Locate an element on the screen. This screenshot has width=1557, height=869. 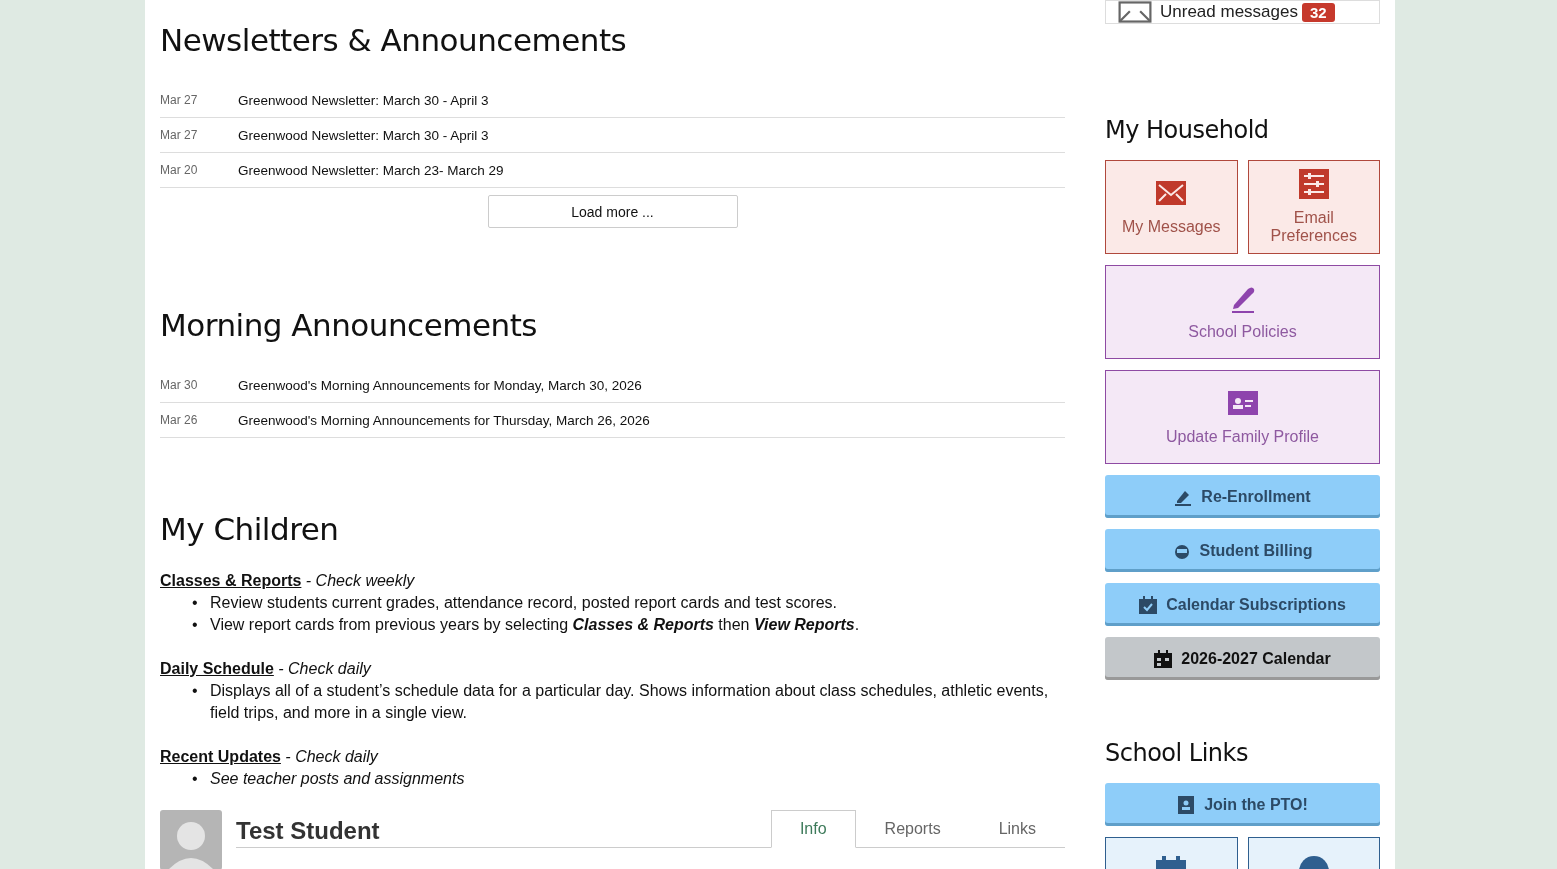
section-link: Classes & Reports is located at coordinates (231, 580).